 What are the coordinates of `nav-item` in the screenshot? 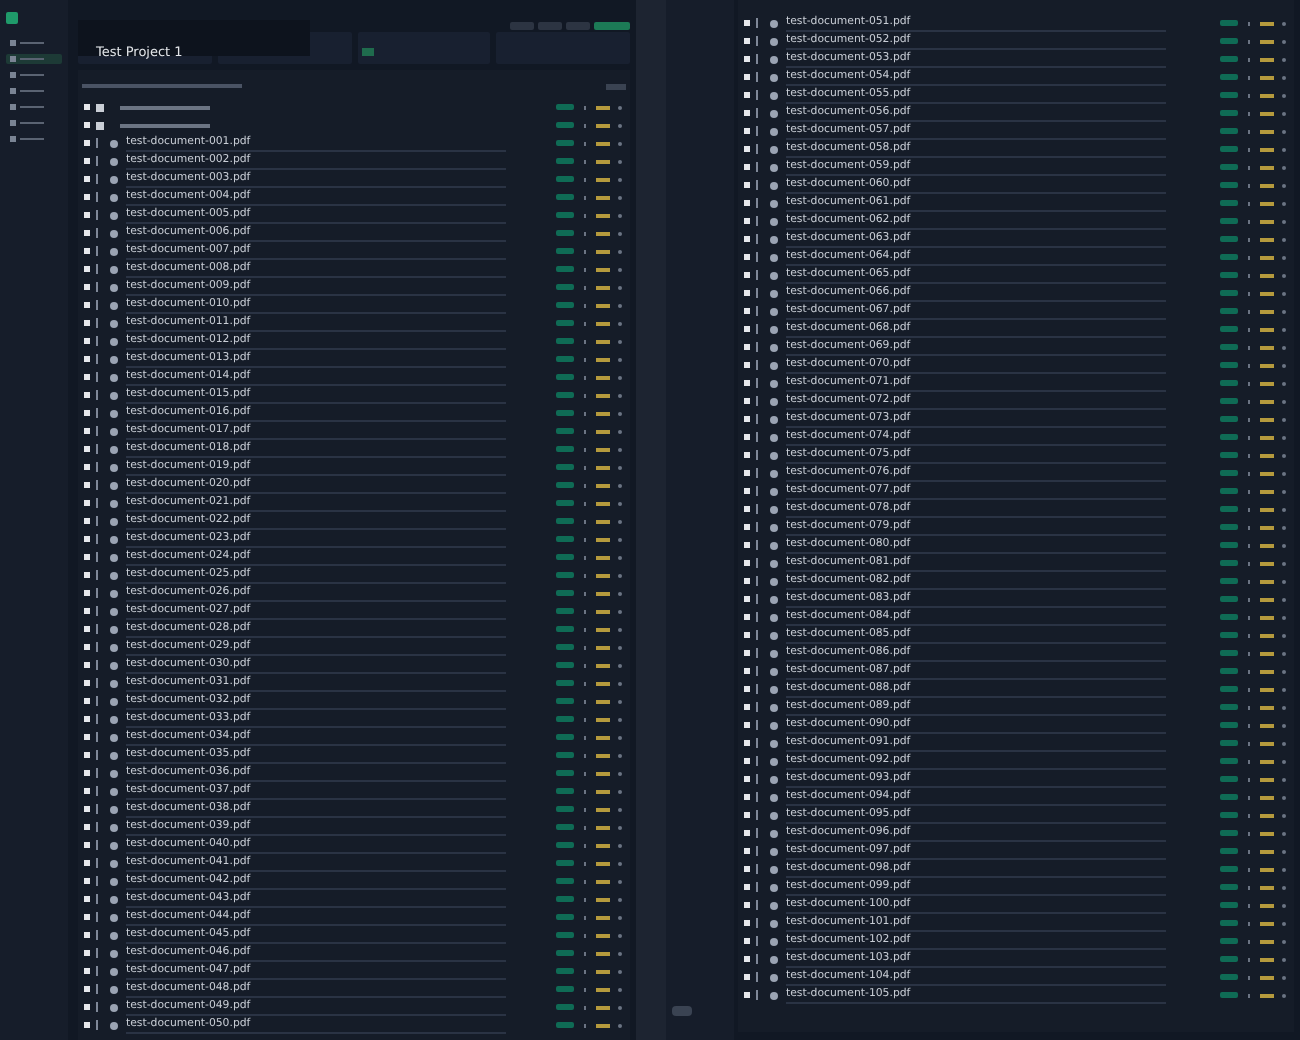 It's located at (34, 59).